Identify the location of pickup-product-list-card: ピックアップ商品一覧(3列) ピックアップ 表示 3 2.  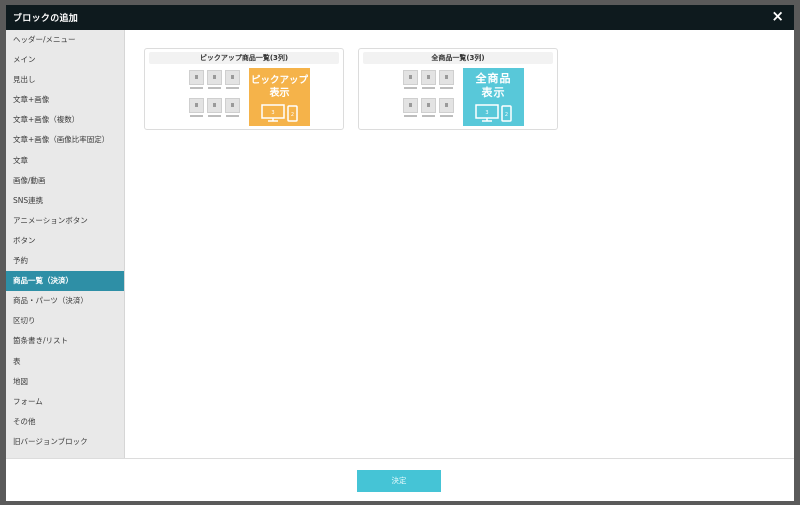
(244, 89).